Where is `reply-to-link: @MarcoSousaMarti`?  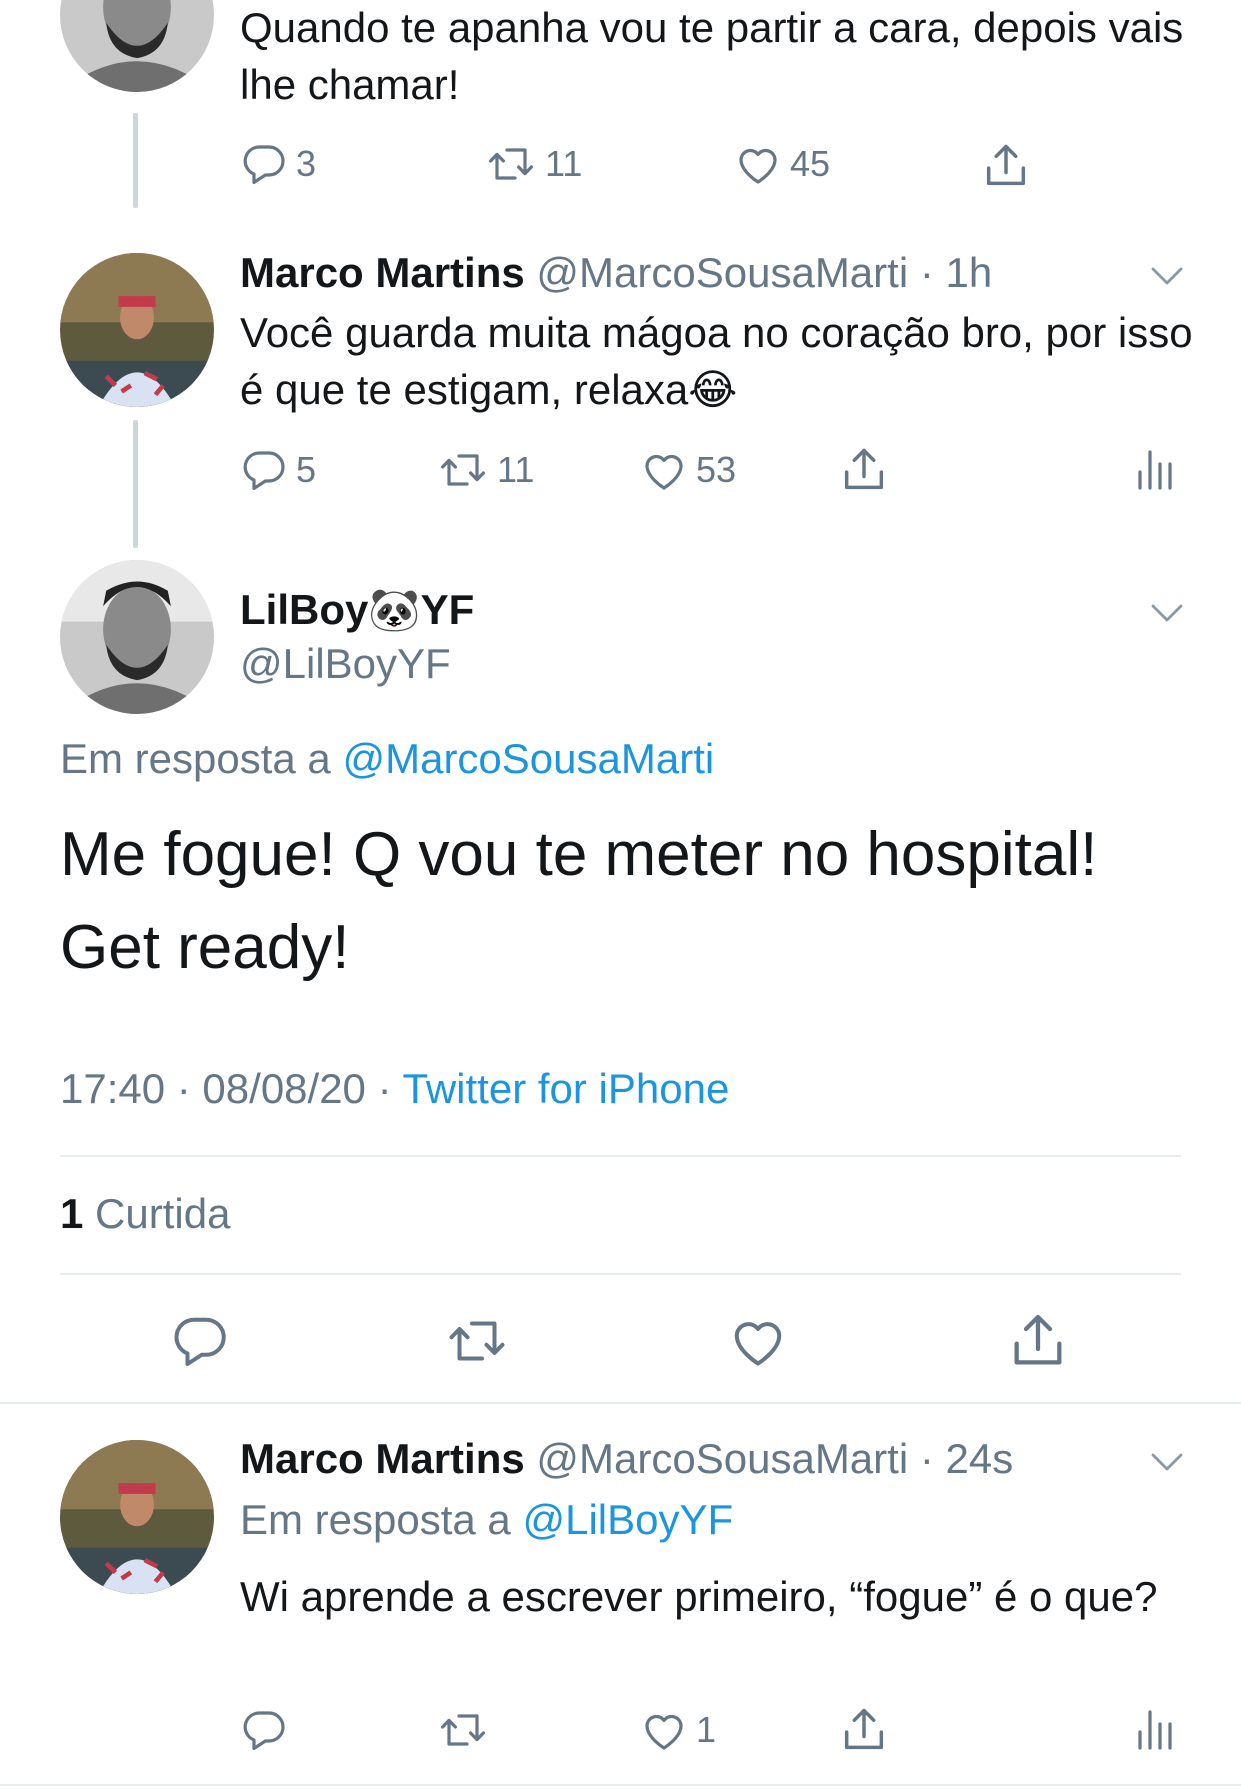 reply-to-link: @MarcoSousaMarti is located at coordinates (528, 758).